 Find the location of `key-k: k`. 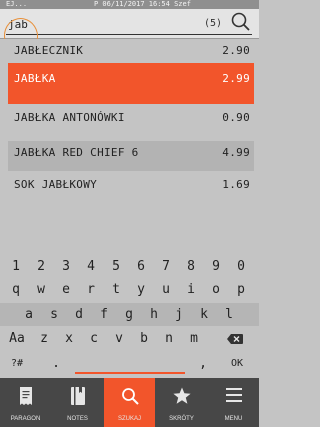

key-k: k is located at coordinates (204, 314).